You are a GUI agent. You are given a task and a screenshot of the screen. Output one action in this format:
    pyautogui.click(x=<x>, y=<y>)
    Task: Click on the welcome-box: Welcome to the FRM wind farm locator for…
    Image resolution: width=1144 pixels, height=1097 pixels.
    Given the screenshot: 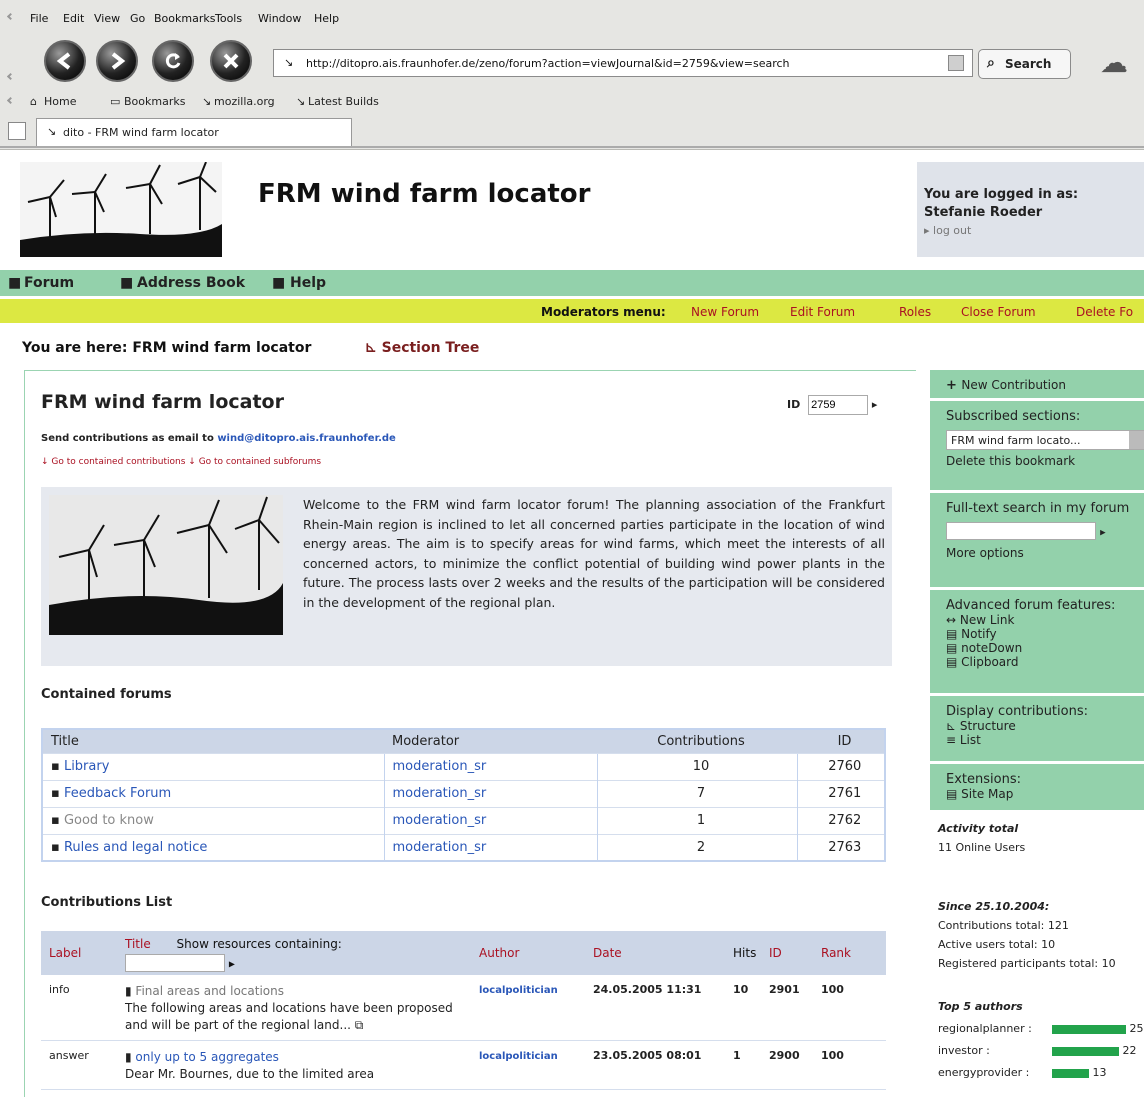 What is the action you would take?
    pyautogui.click(x=466, y=576)
    